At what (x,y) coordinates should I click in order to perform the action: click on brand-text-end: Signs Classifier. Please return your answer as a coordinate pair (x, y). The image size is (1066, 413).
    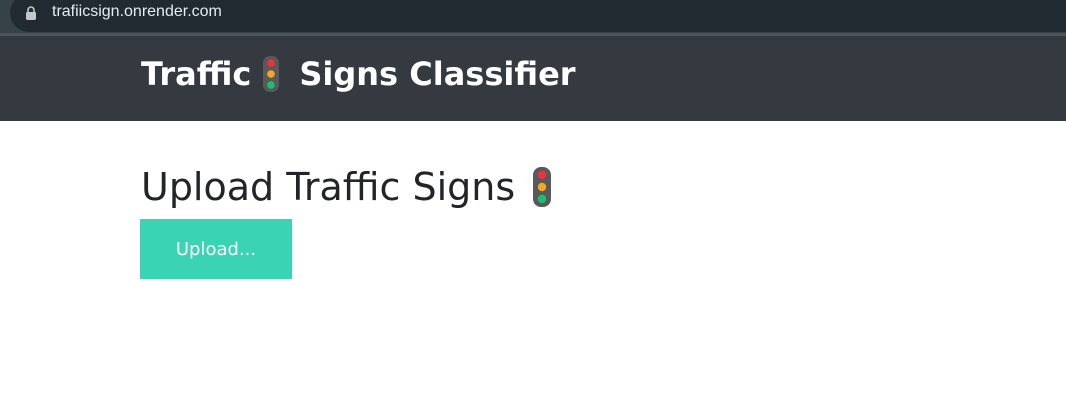
    Looking at the image, I should click on (437, 74).